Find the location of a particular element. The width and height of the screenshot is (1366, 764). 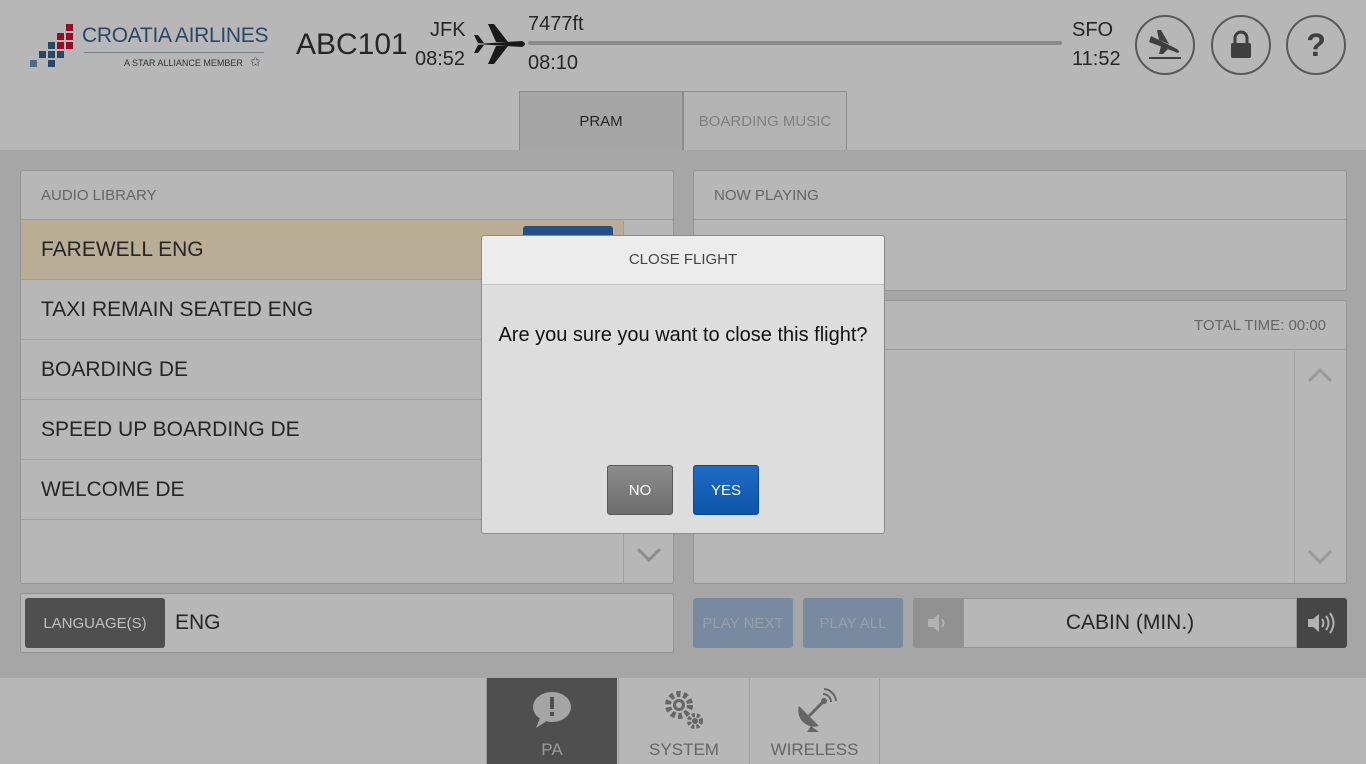

no-button: NO is located at coordinates (640, 490).